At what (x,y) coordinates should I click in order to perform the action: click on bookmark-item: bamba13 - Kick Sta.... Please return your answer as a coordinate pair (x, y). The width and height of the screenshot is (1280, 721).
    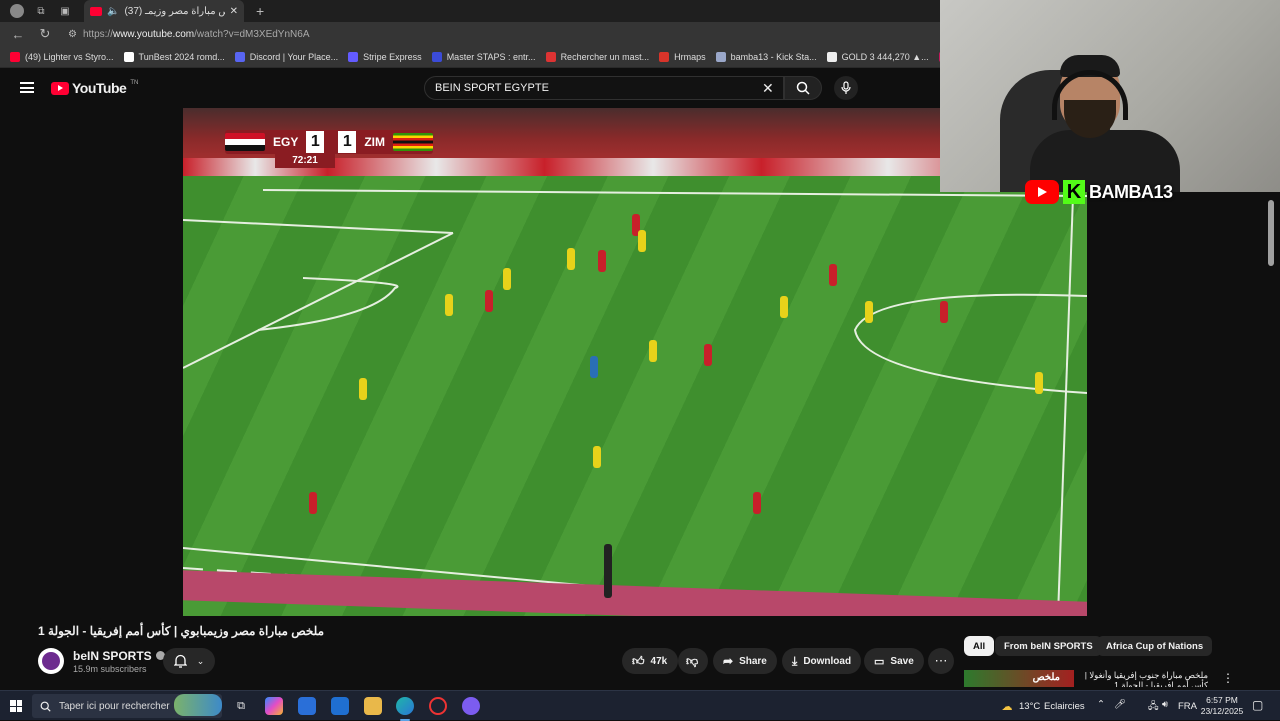
    Looking at the image, I should click on (766, 56).